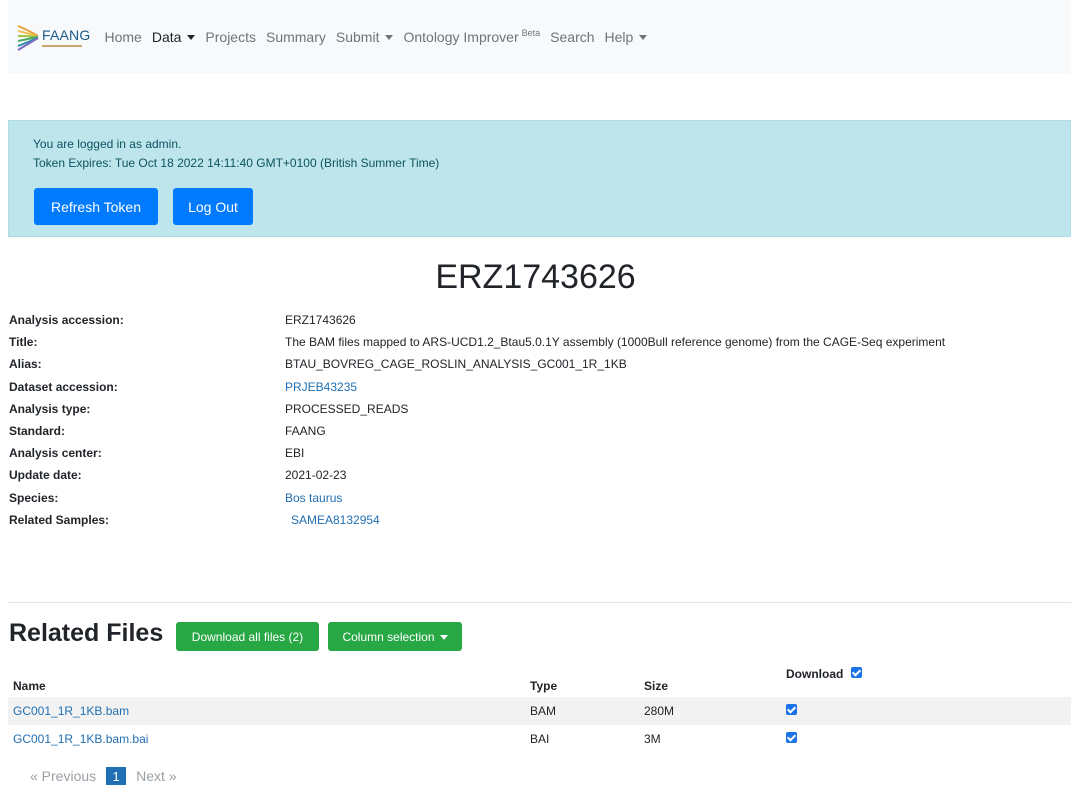 The image size is (1071, 794). I want to click on column-header-download: Download, so click(824, 674).